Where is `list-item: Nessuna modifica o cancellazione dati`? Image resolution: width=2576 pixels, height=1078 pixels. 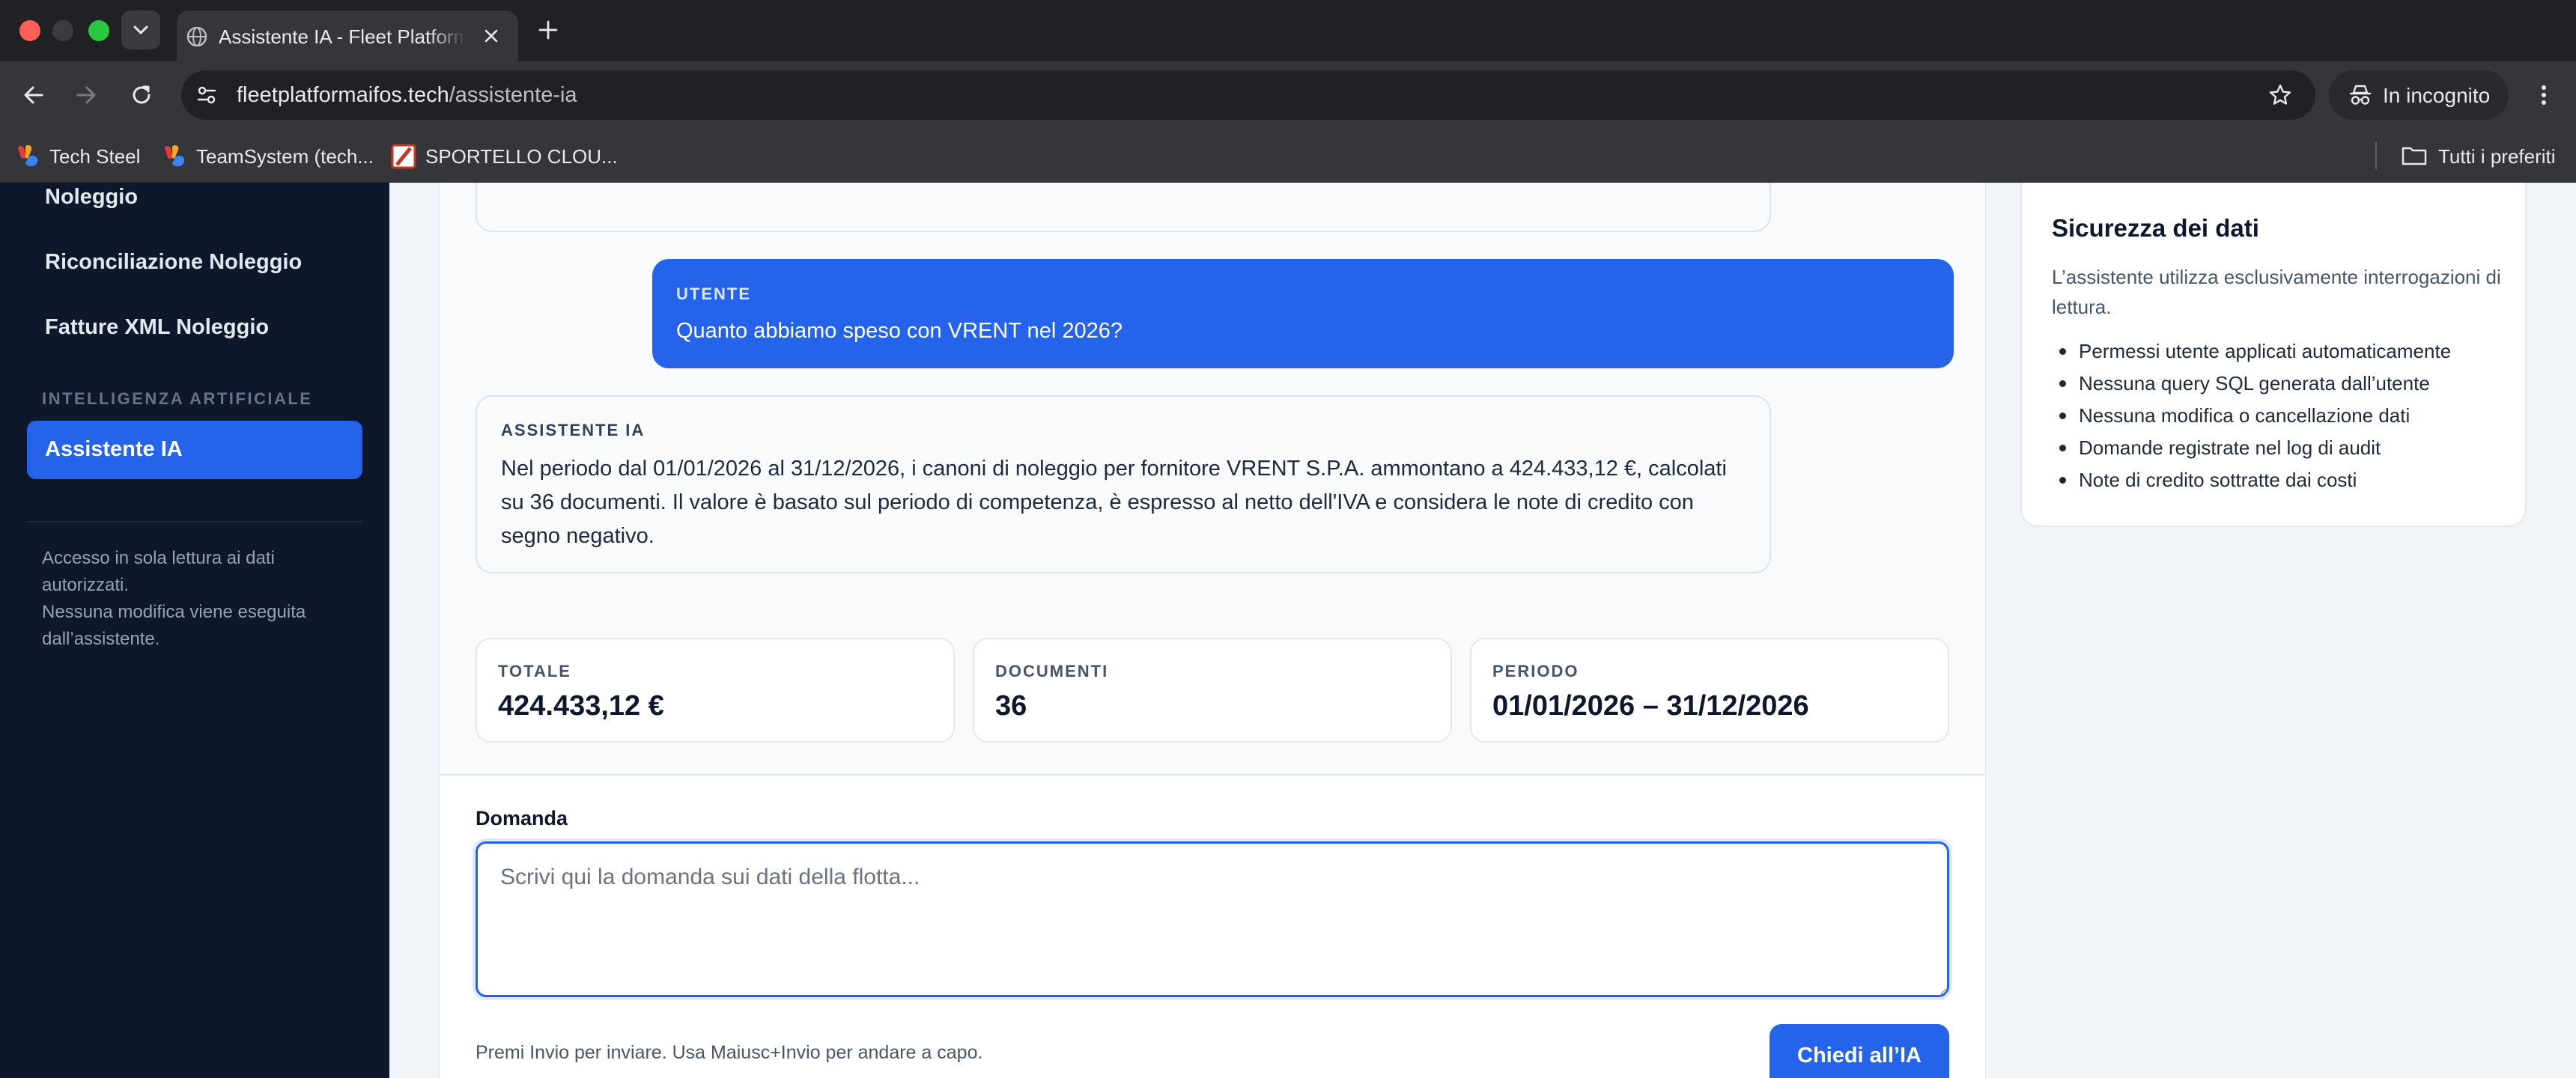
list-item: Nessuna modifica o cancellazione dati is located at coordinates (2284, 416).